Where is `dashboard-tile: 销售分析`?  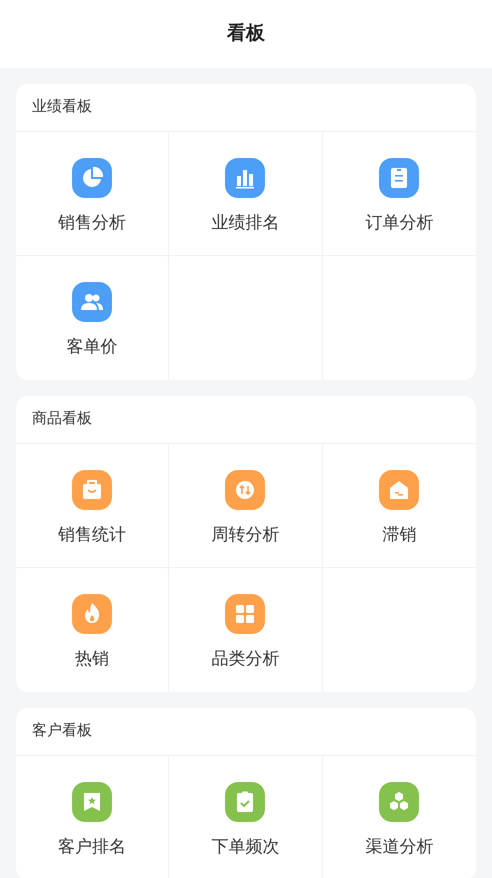
dashboard-tile: 销售分析 is located at coordinates (92, 184).